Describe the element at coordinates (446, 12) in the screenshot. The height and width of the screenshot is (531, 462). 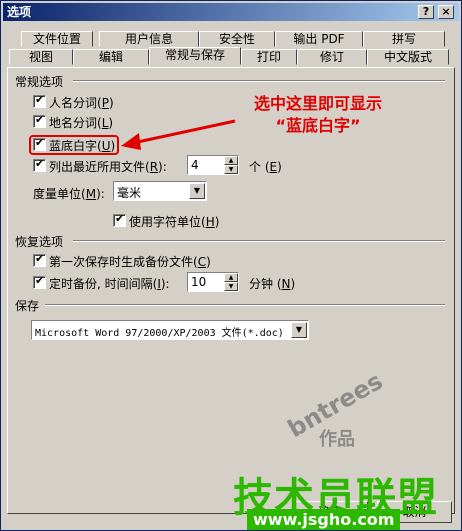
I see `close-button: ×` at that location.